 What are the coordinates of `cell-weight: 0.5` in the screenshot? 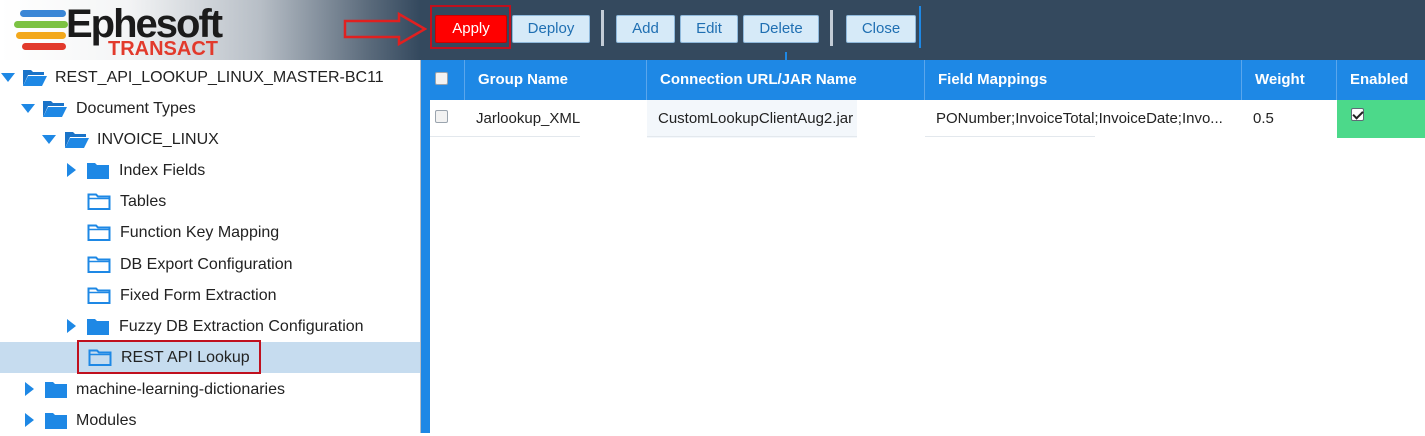 It's located at (1289, 119).